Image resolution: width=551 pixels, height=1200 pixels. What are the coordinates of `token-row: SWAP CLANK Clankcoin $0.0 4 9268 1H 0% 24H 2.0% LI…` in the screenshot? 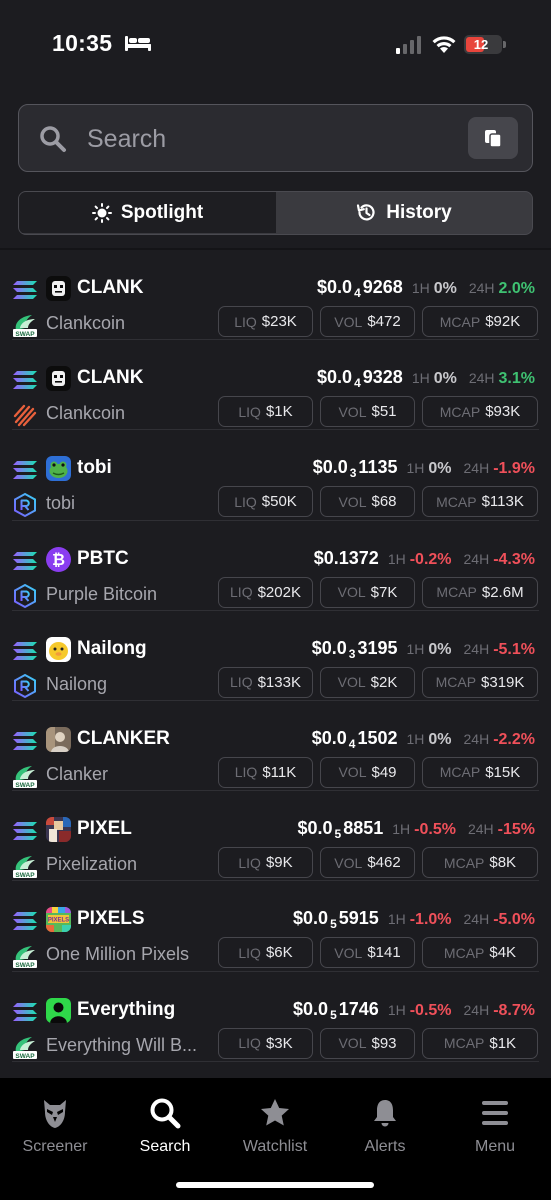 It's located at (275, 295).